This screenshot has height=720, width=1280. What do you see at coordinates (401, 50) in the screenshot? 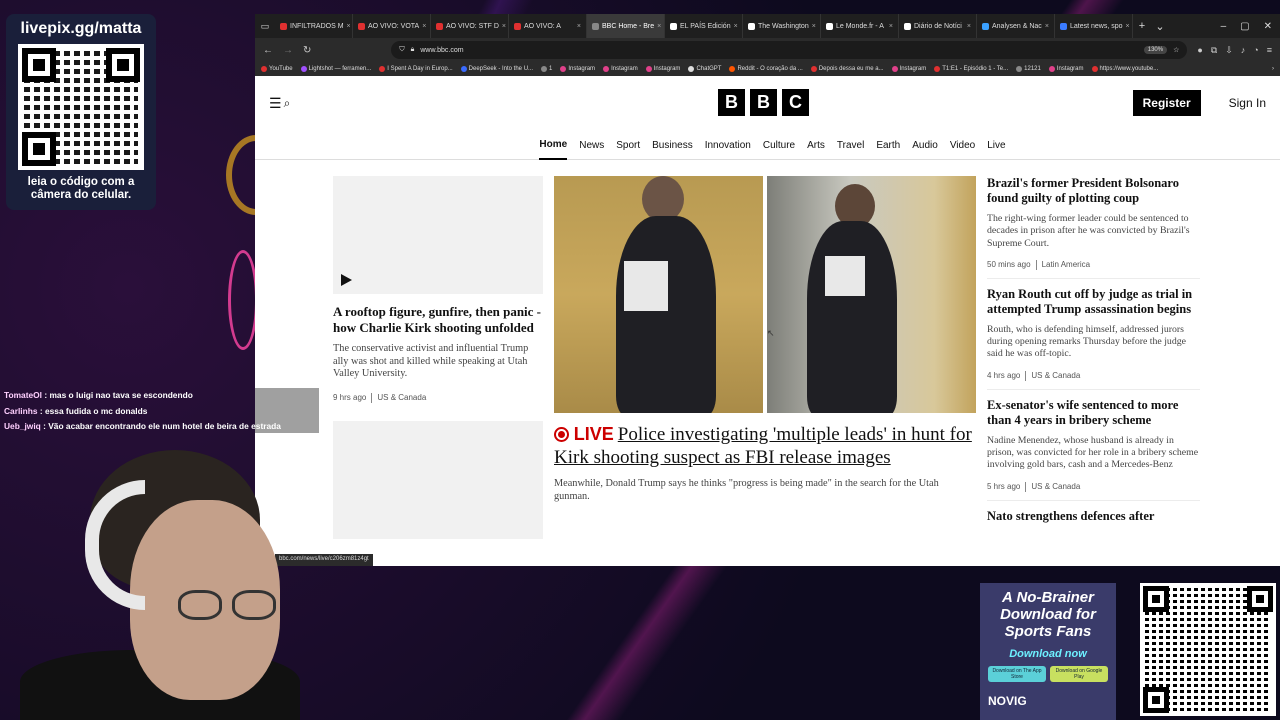
I see `shield-icon: ⛉` at bounding box center [401, 50].